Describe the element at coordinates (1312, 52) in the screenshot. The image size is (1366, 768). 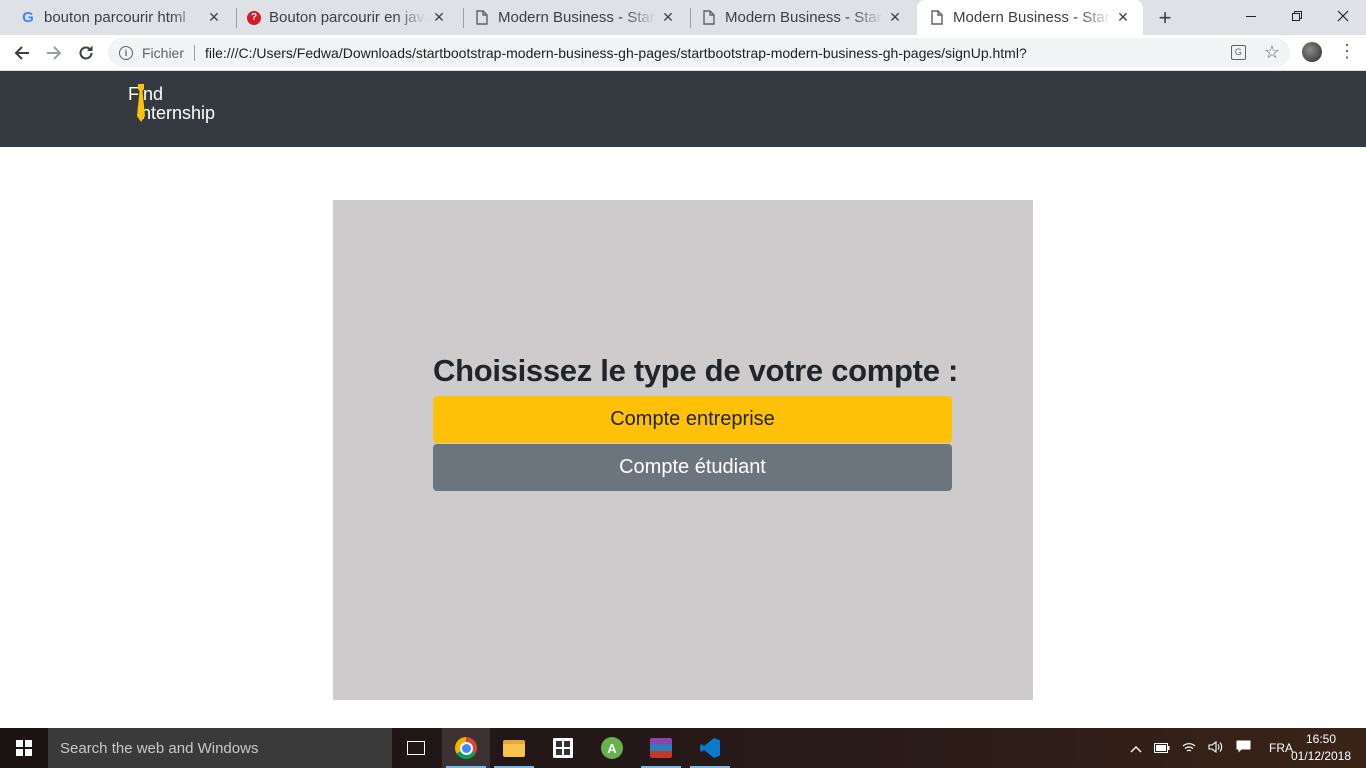
I see `profile-avatar` at that location.